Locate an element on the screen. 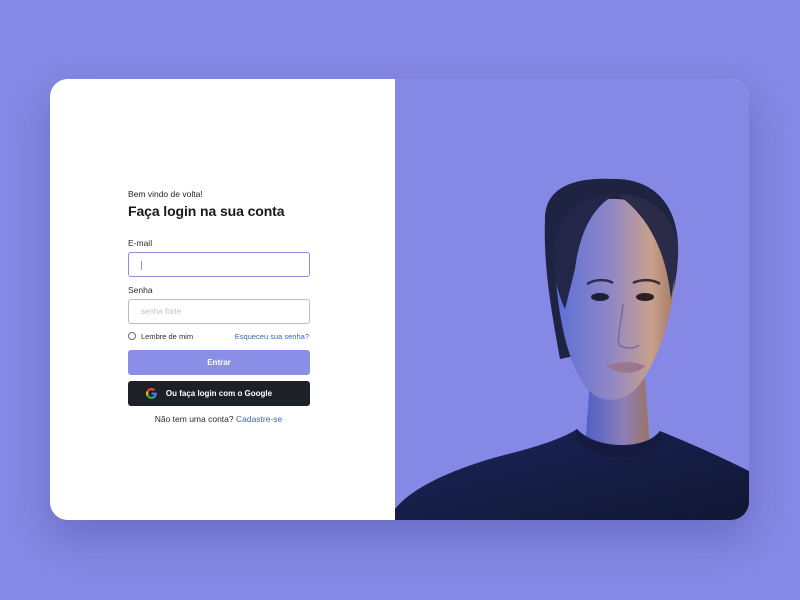 This screenshot has height=600, width=800. google-login-label: Ou faça login com o Google is located at coordinates (219, 393).